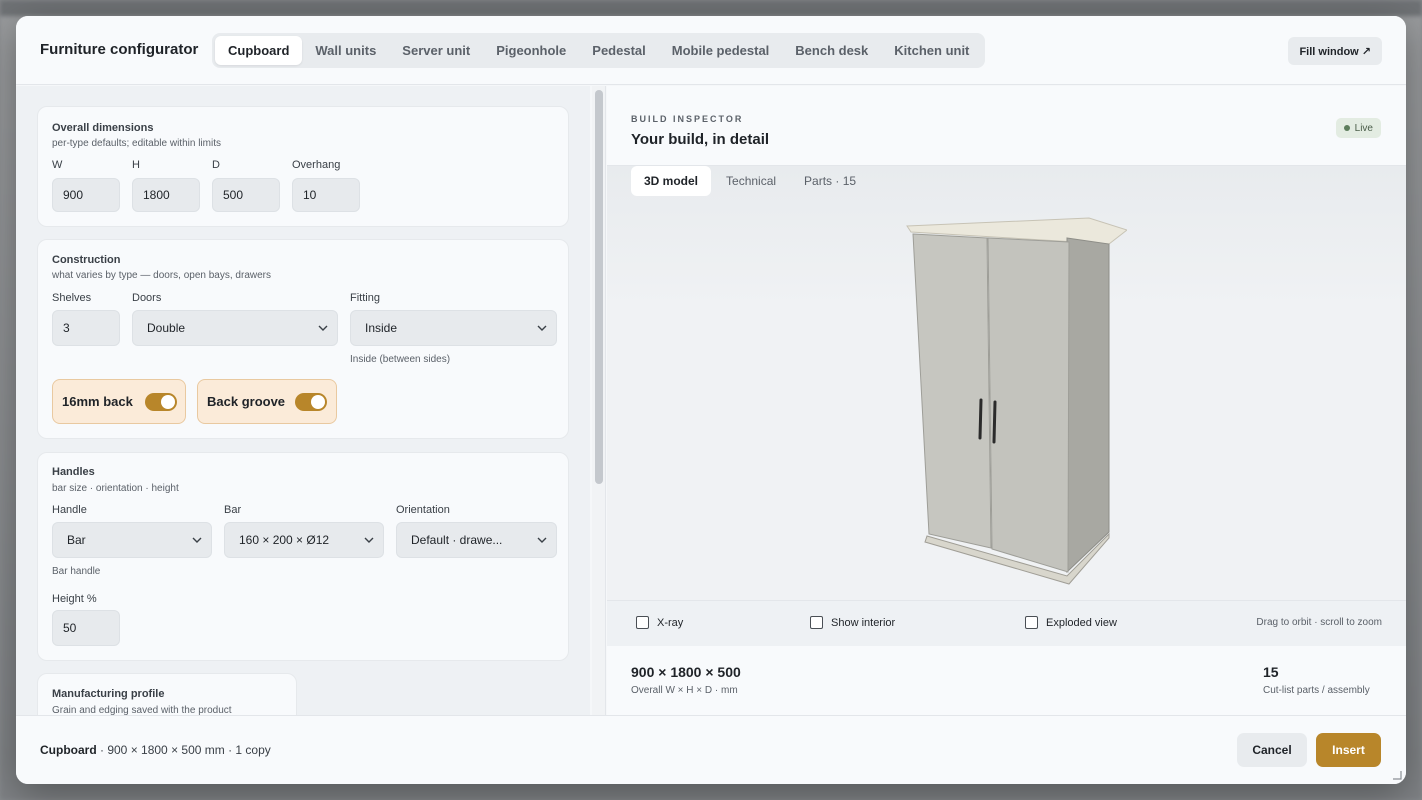 The height and width of the screenshot is (800, 1422). Describe the element at coordinates (86, 195) in the screenshot. I see `width-input: 900` at that location.